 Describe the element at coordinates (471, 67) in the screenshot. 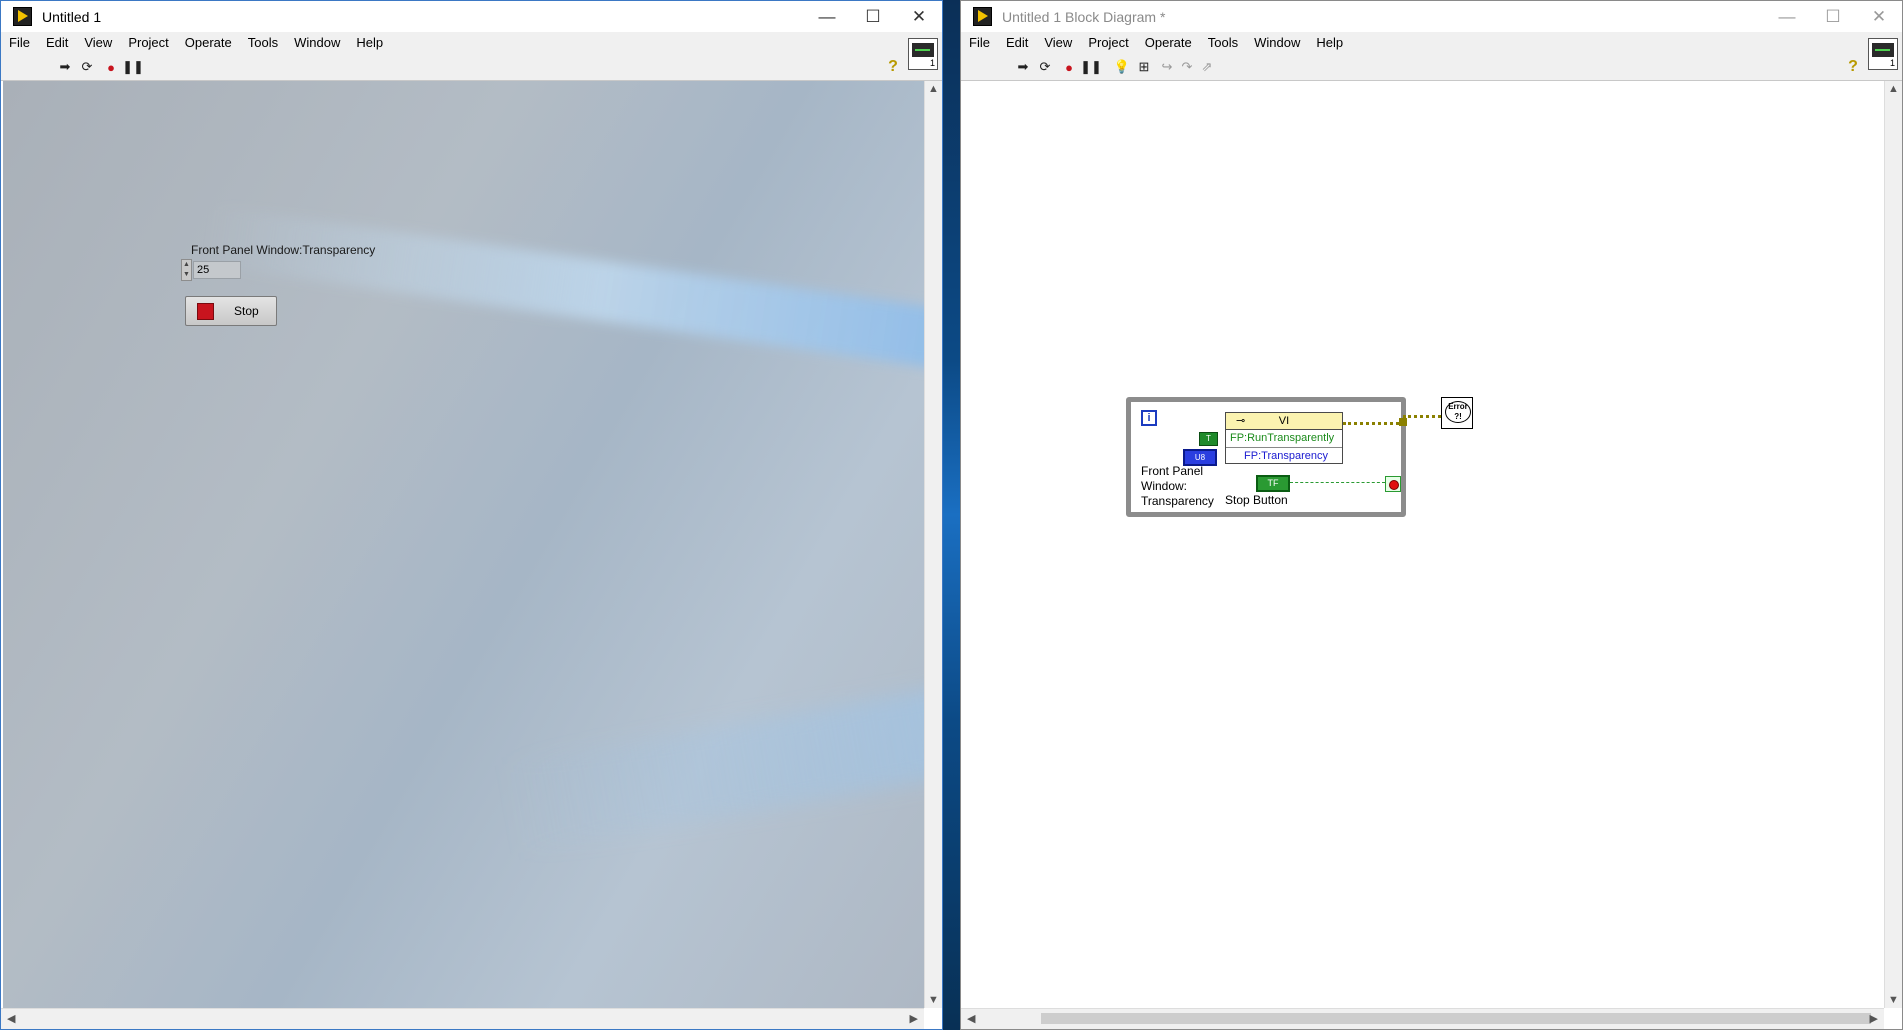

I see `toolbar: ➡ ⟳ ● ❚❚ ?` at that location.